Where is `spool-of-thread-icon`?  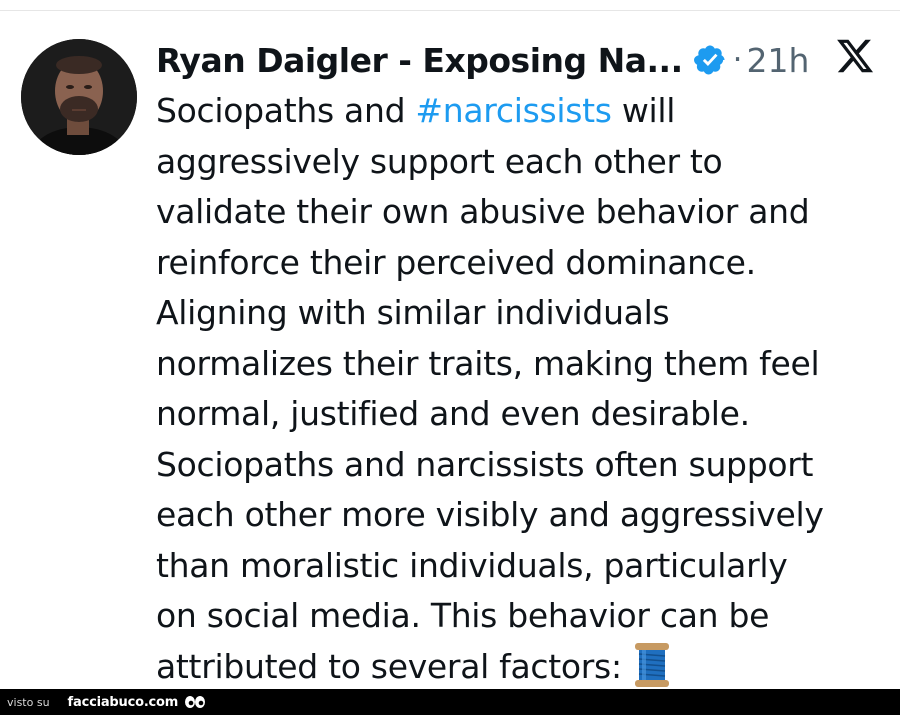 spool-of-thread-icon is located at coordinates (652, 665).